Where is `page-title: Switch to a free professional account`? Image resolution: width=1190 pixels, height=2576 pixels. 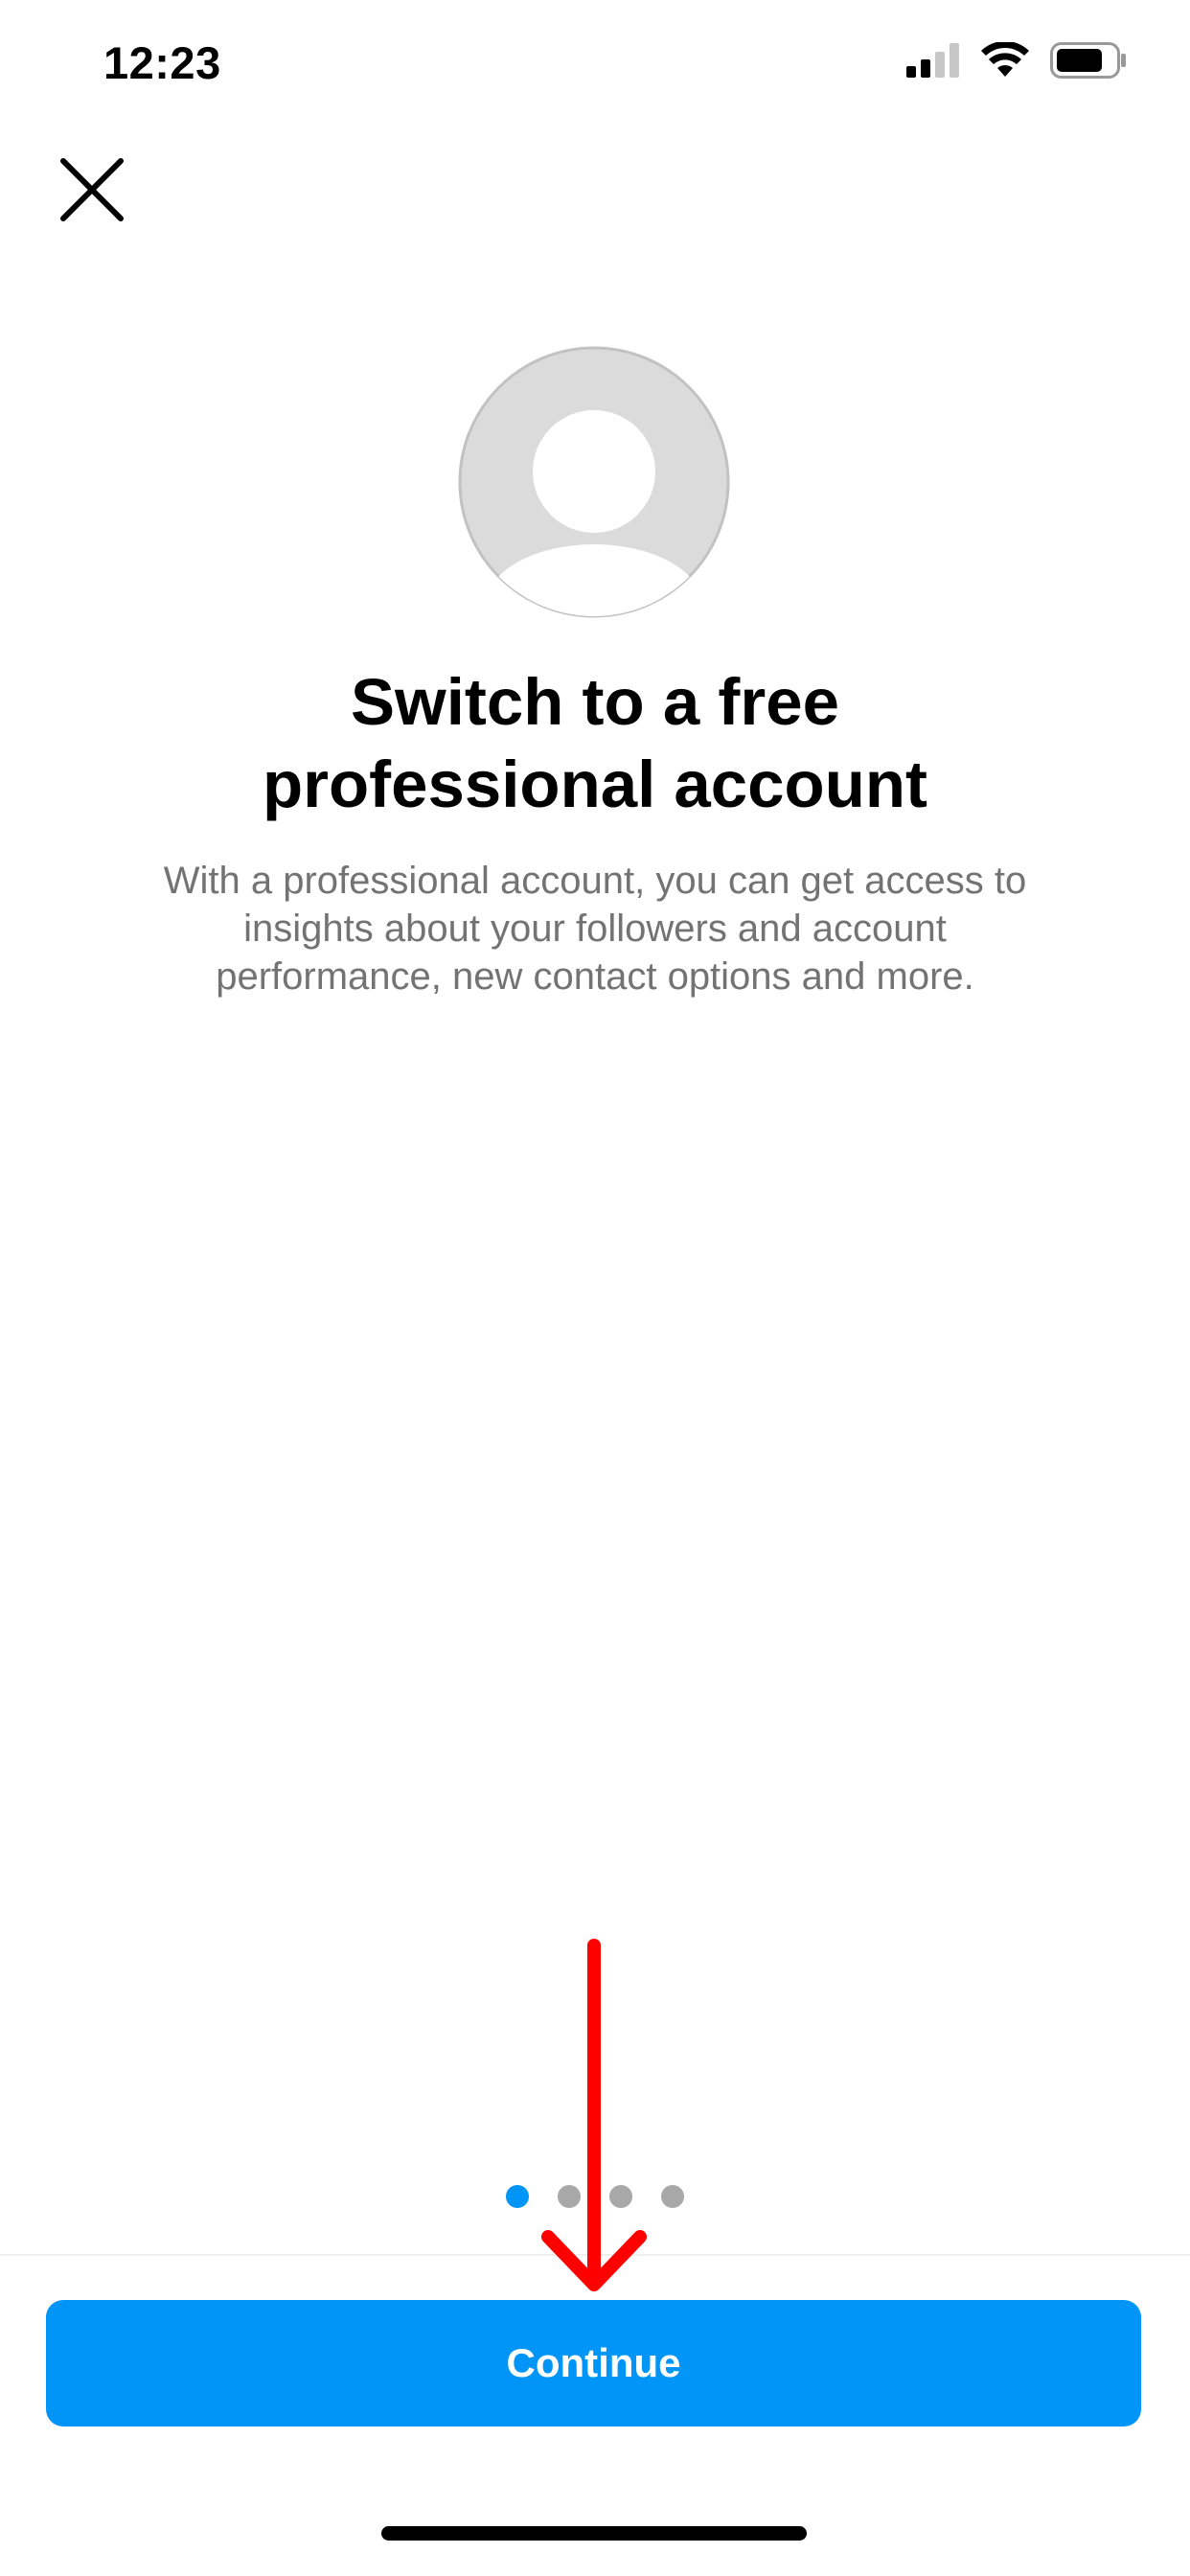
page-title: Switch to a free professional account is located at coordinates (595, 743).